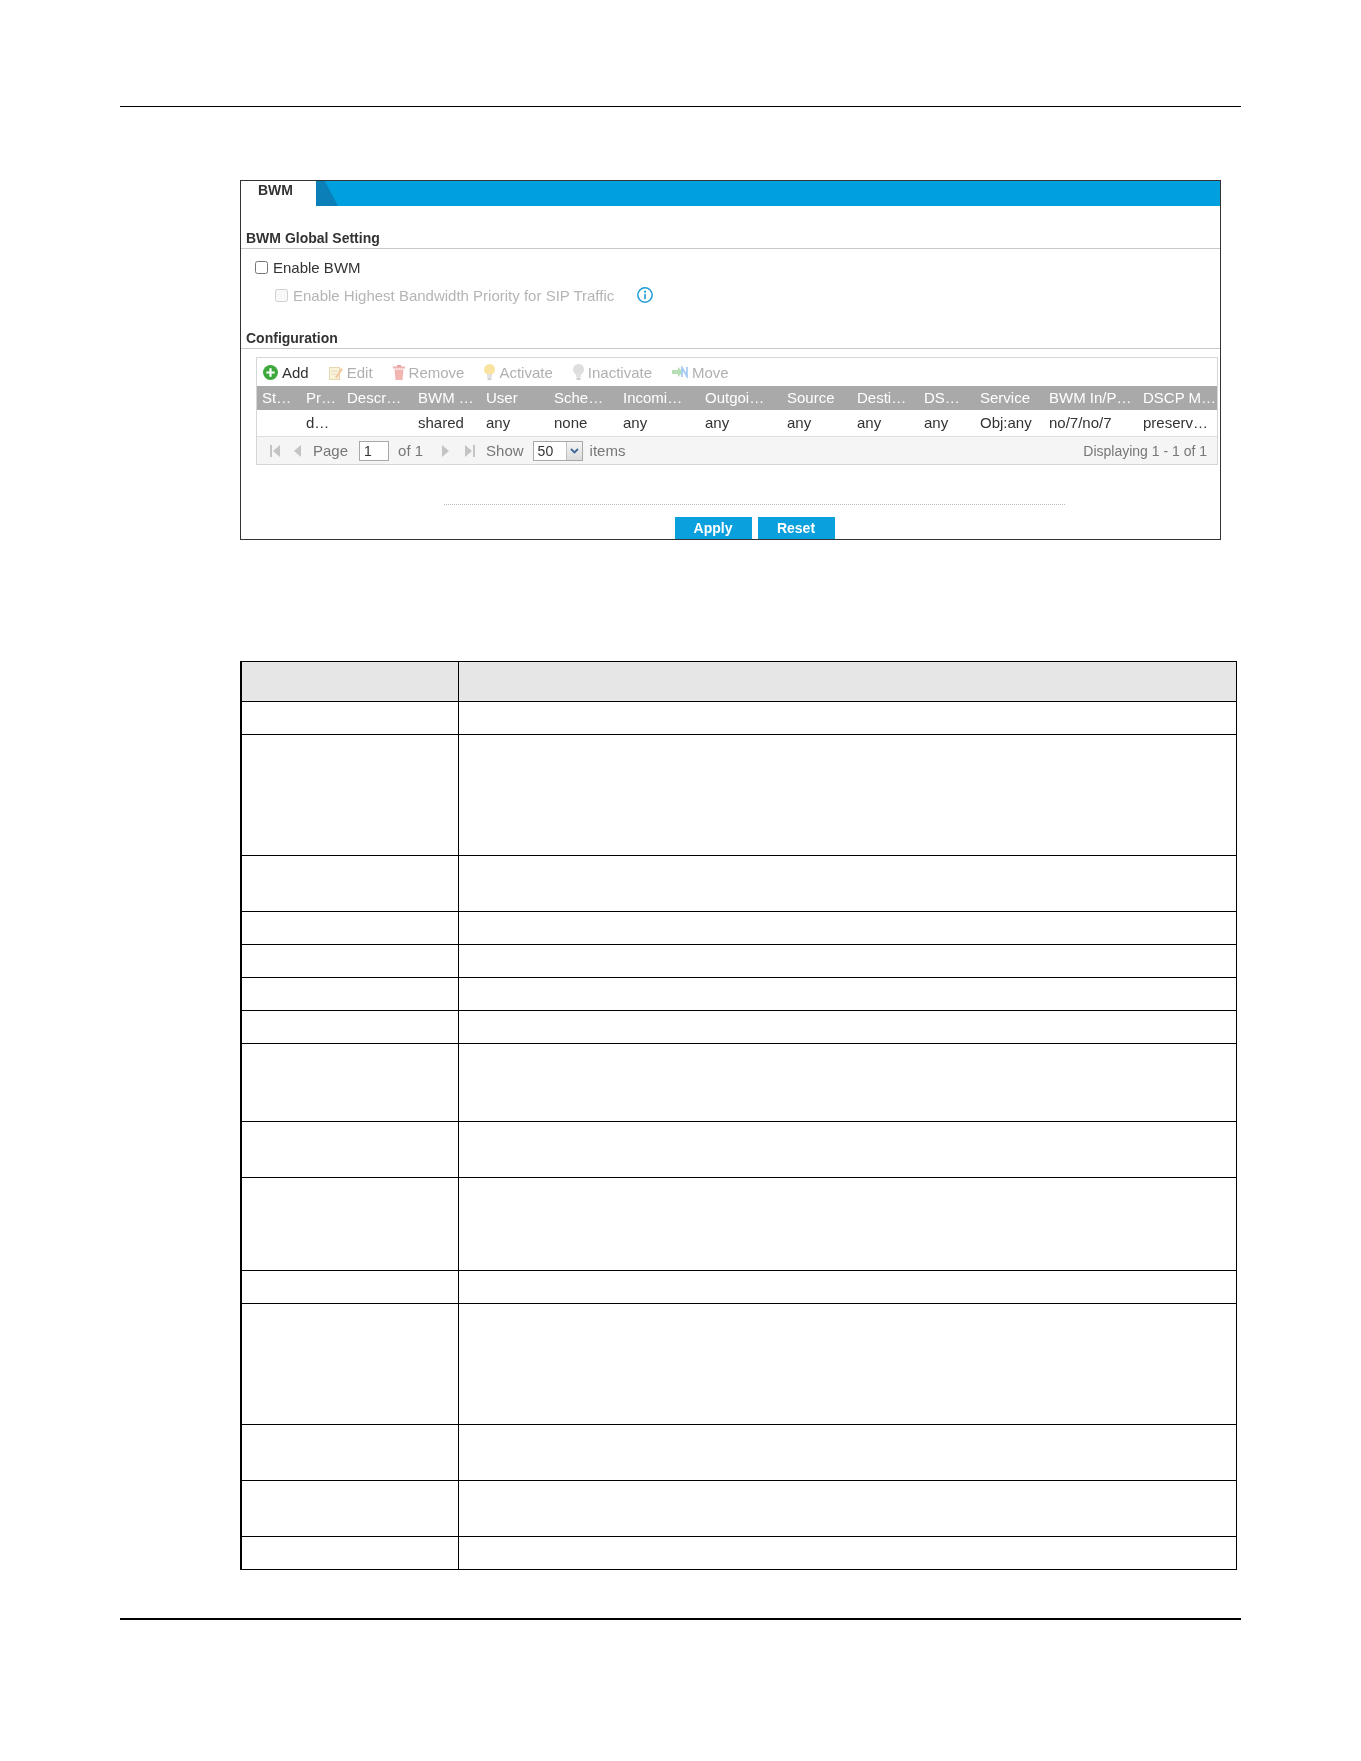  What do you see at coordinates (1006, 423) in the screenshot?
I see `table-cell: Obj:any` at bounding box center [1006, 423].